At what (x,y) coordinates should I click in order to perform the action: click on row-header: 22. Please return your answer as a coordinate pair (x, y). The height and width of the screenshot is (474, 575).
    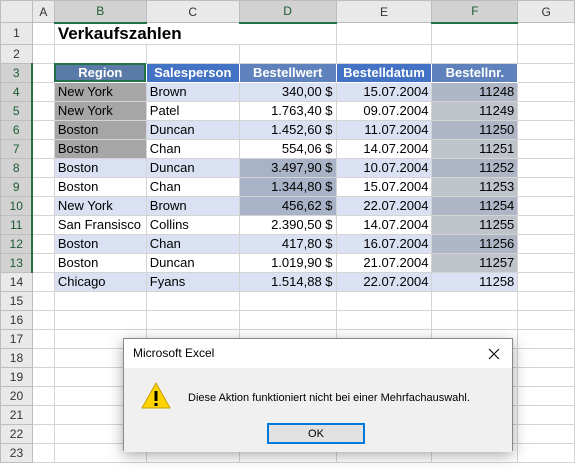
    Looking at the image, I should click on (16, 433).